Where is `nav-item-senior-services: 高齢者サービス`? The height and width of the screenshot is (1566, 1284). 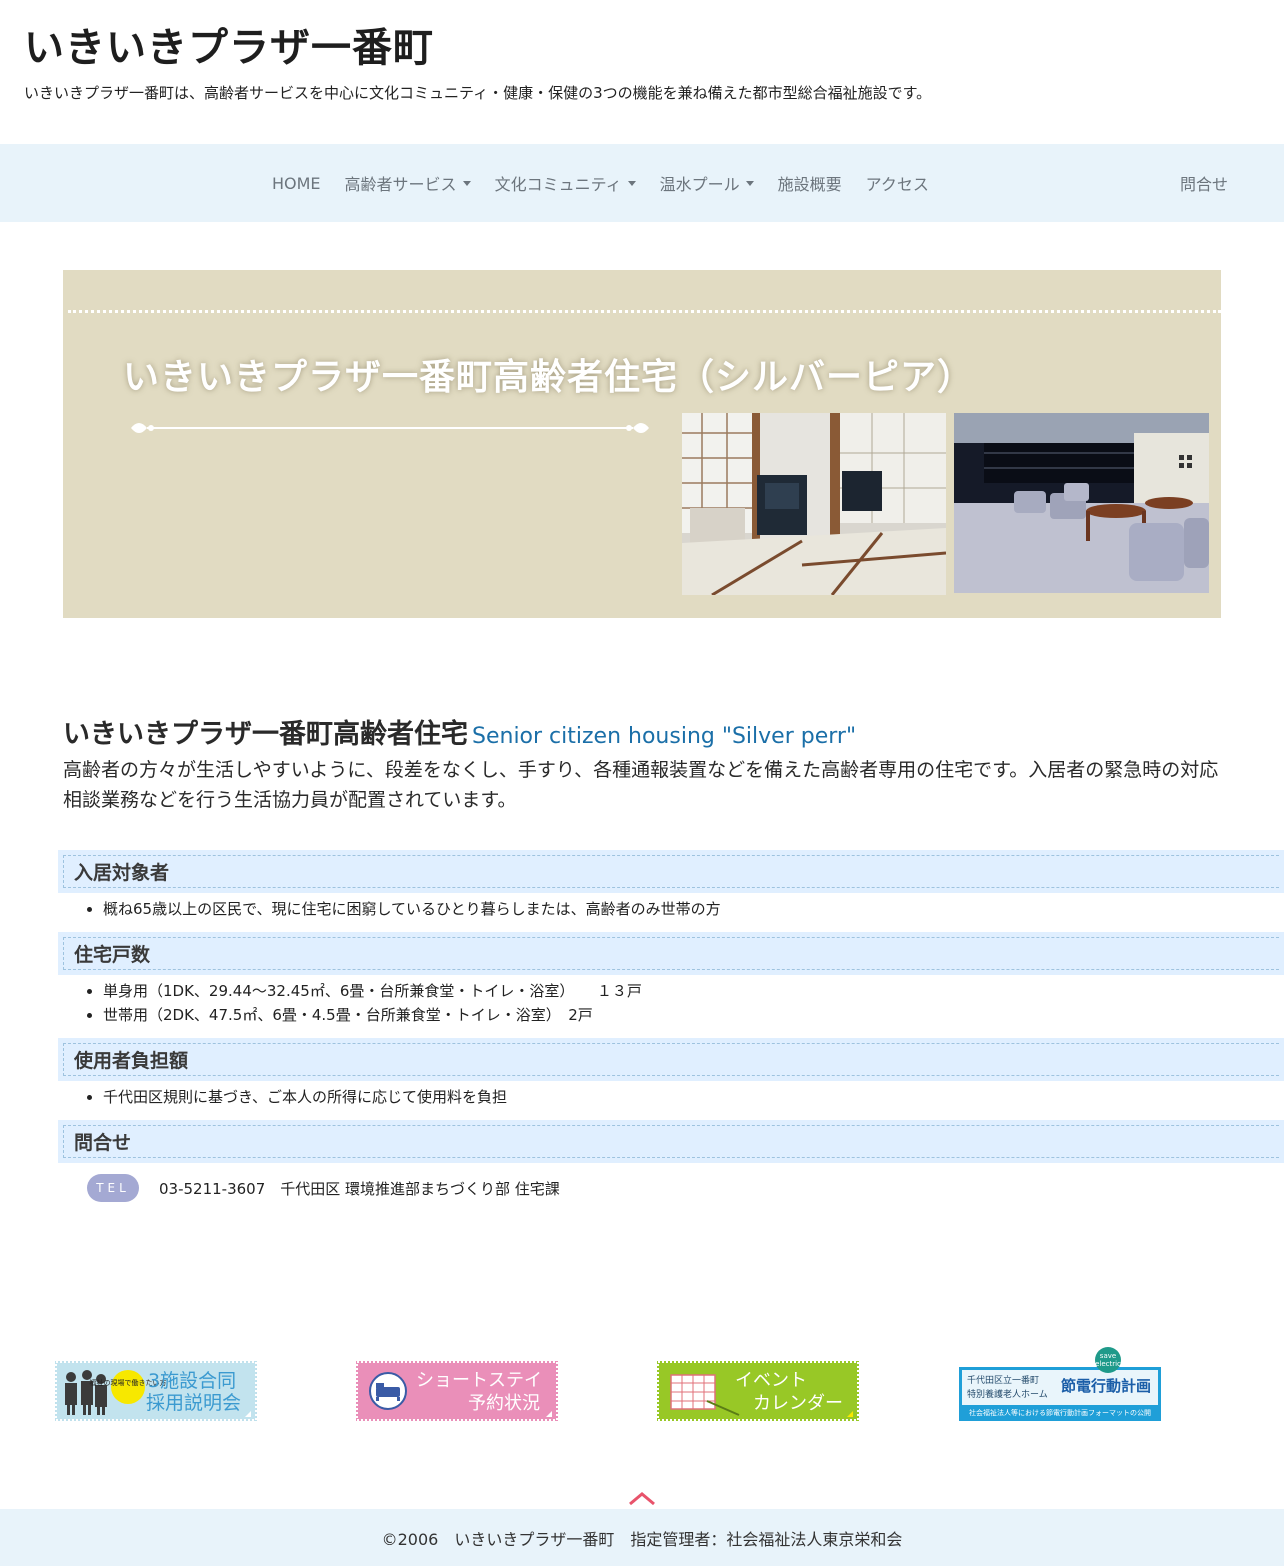 nav-item-senior-services: 高齢者サービス is located at coordinates (408, 183).